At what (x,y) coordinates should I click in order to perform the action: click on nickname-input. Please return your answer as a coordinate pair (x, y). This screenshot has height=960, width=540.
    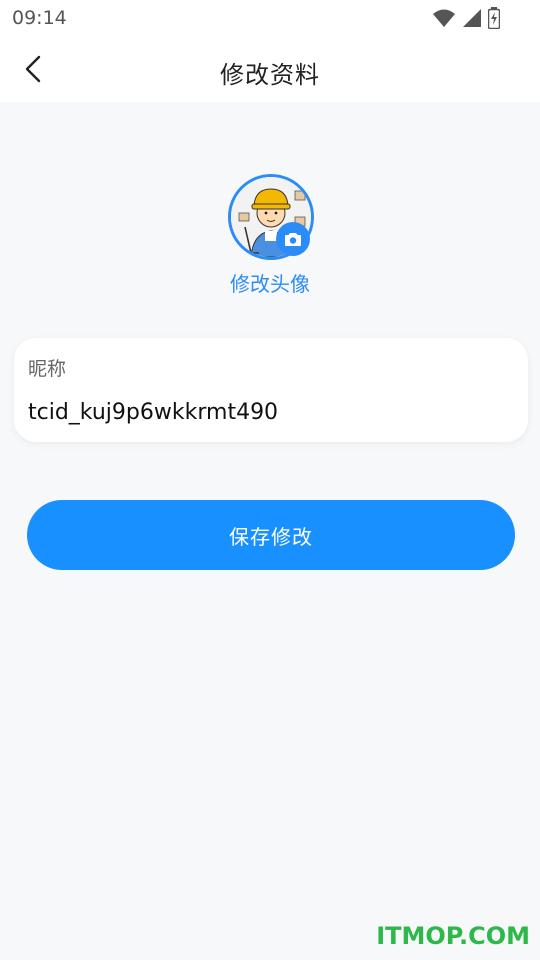
    Looking at the image, I should click on (268, 412).